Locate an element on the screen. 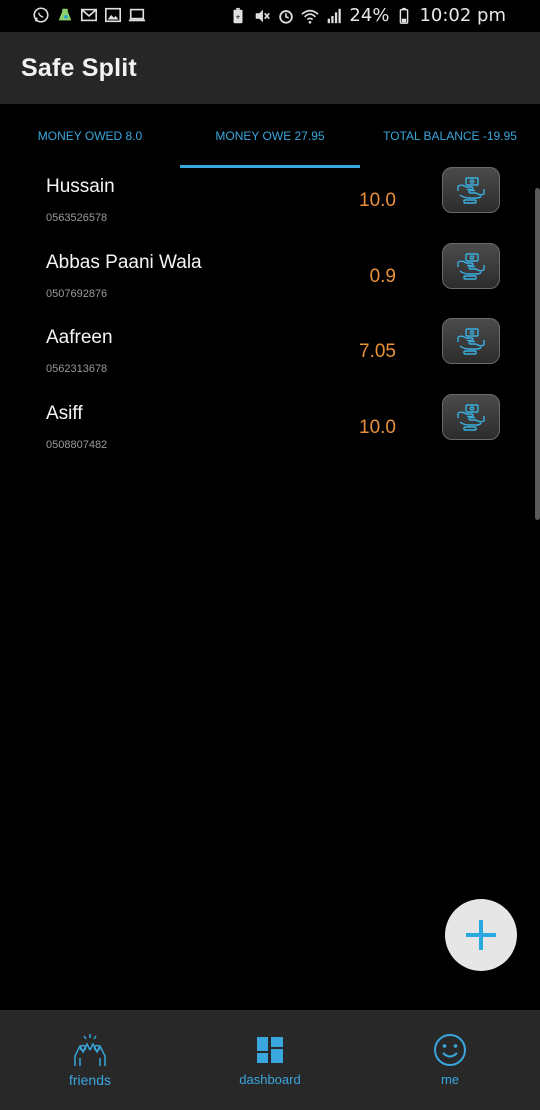  system-status-icons: + 24% 10:02 pm is located at coordinates (367, 15).